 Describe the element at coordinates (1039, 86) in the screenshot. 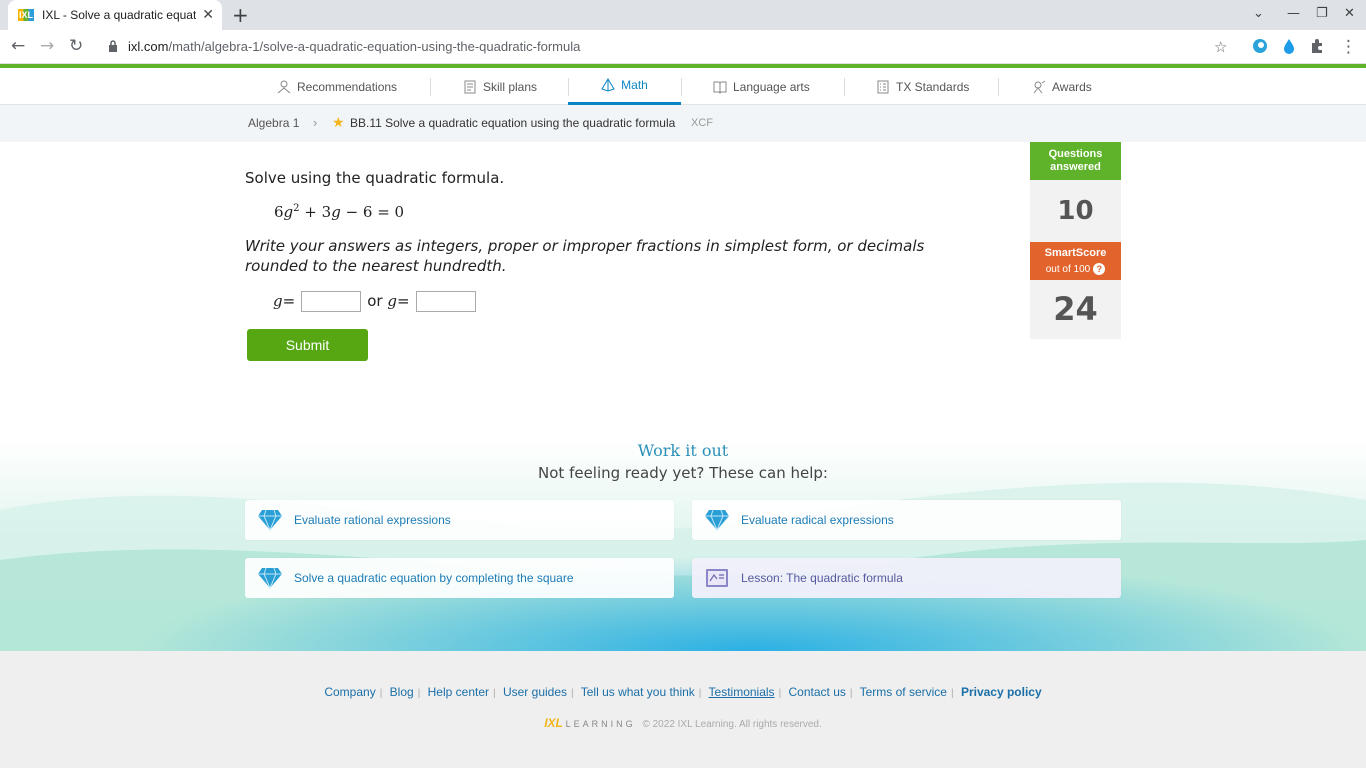

I see `awards-icon` at that location.